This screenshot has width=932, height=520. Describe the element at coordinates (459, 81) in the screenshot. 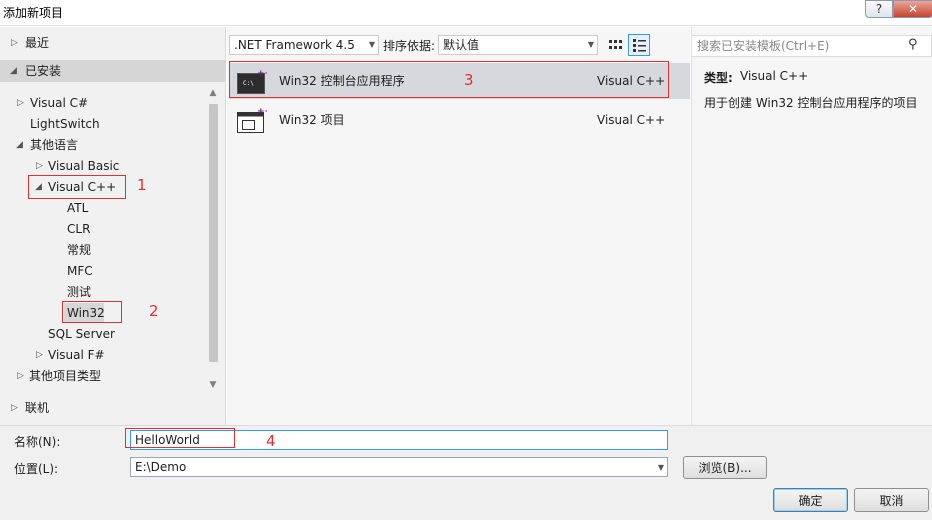

I see `template-row-win32-console: C:\ ++ Win32 控制台应用程序 Visual C++` at that location.